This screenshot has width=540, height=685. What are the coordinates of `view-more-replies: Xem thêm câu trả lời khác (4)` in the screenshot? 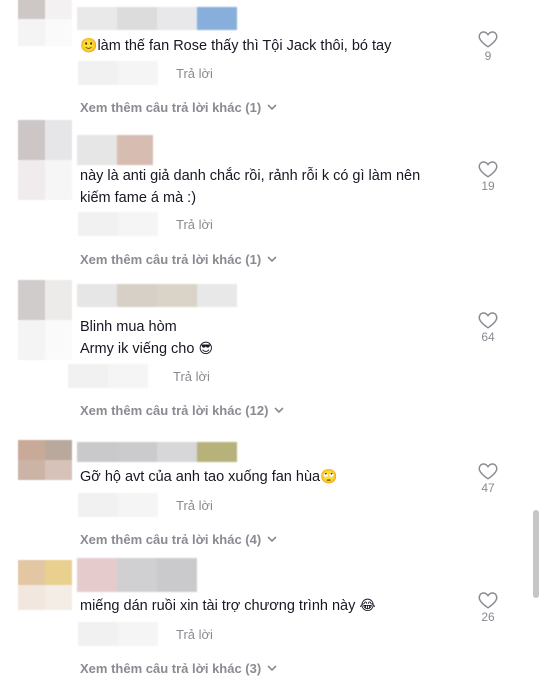 It's located at (178, 539).